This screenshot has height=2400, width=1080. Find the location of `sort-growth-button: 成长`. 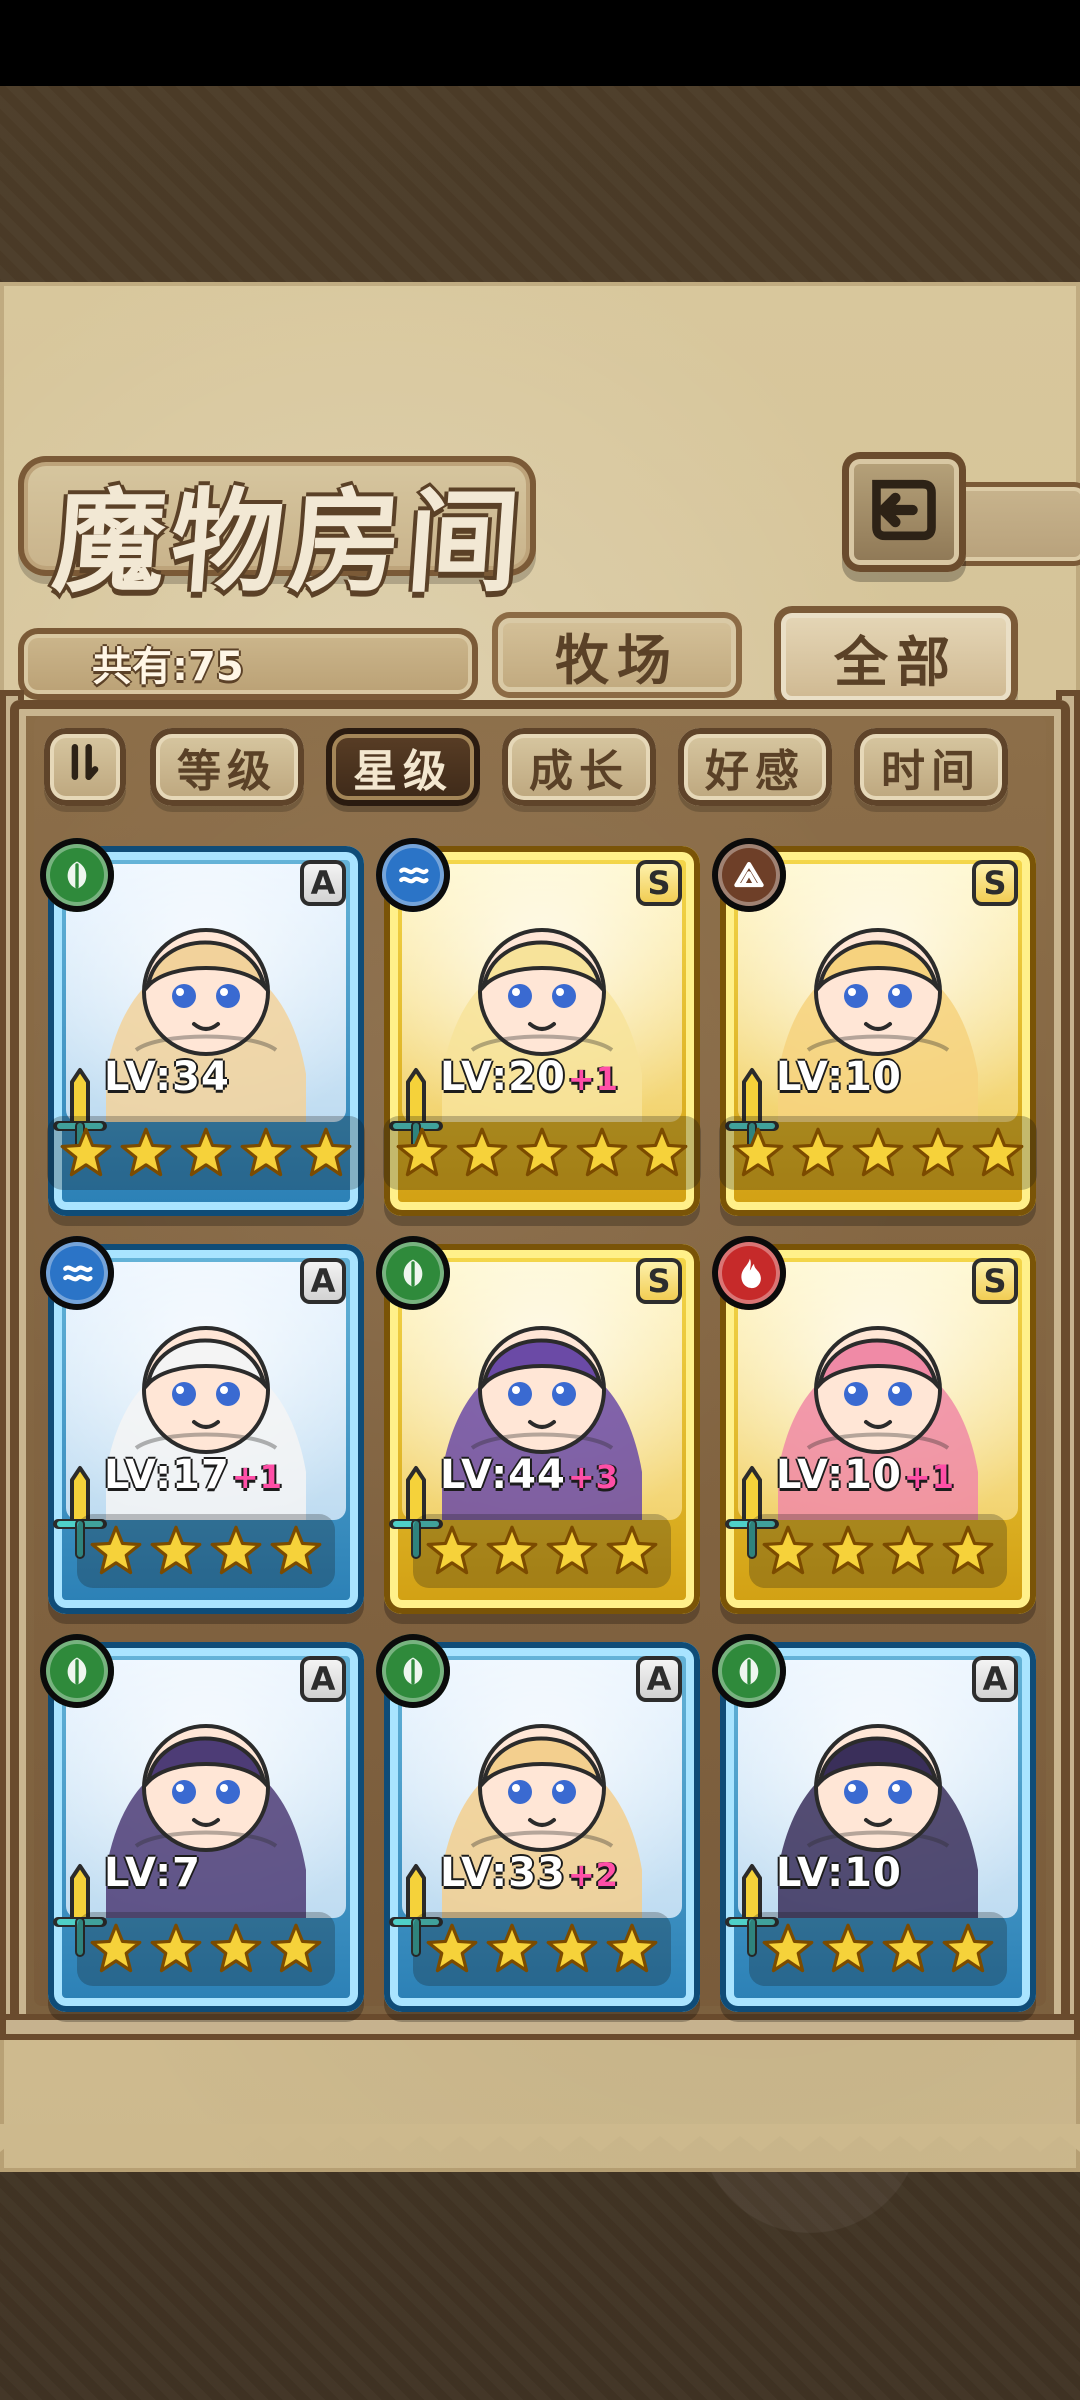

sort-growth-button: 成长 is located at coordinates (579, 767).